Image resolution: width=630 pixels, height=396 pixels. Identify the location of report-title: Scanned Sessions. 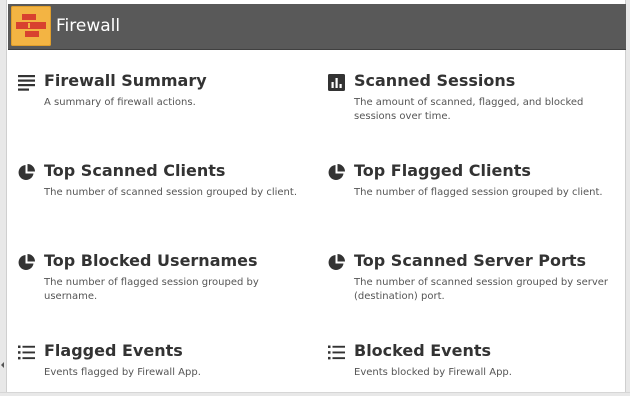
(434, 81).